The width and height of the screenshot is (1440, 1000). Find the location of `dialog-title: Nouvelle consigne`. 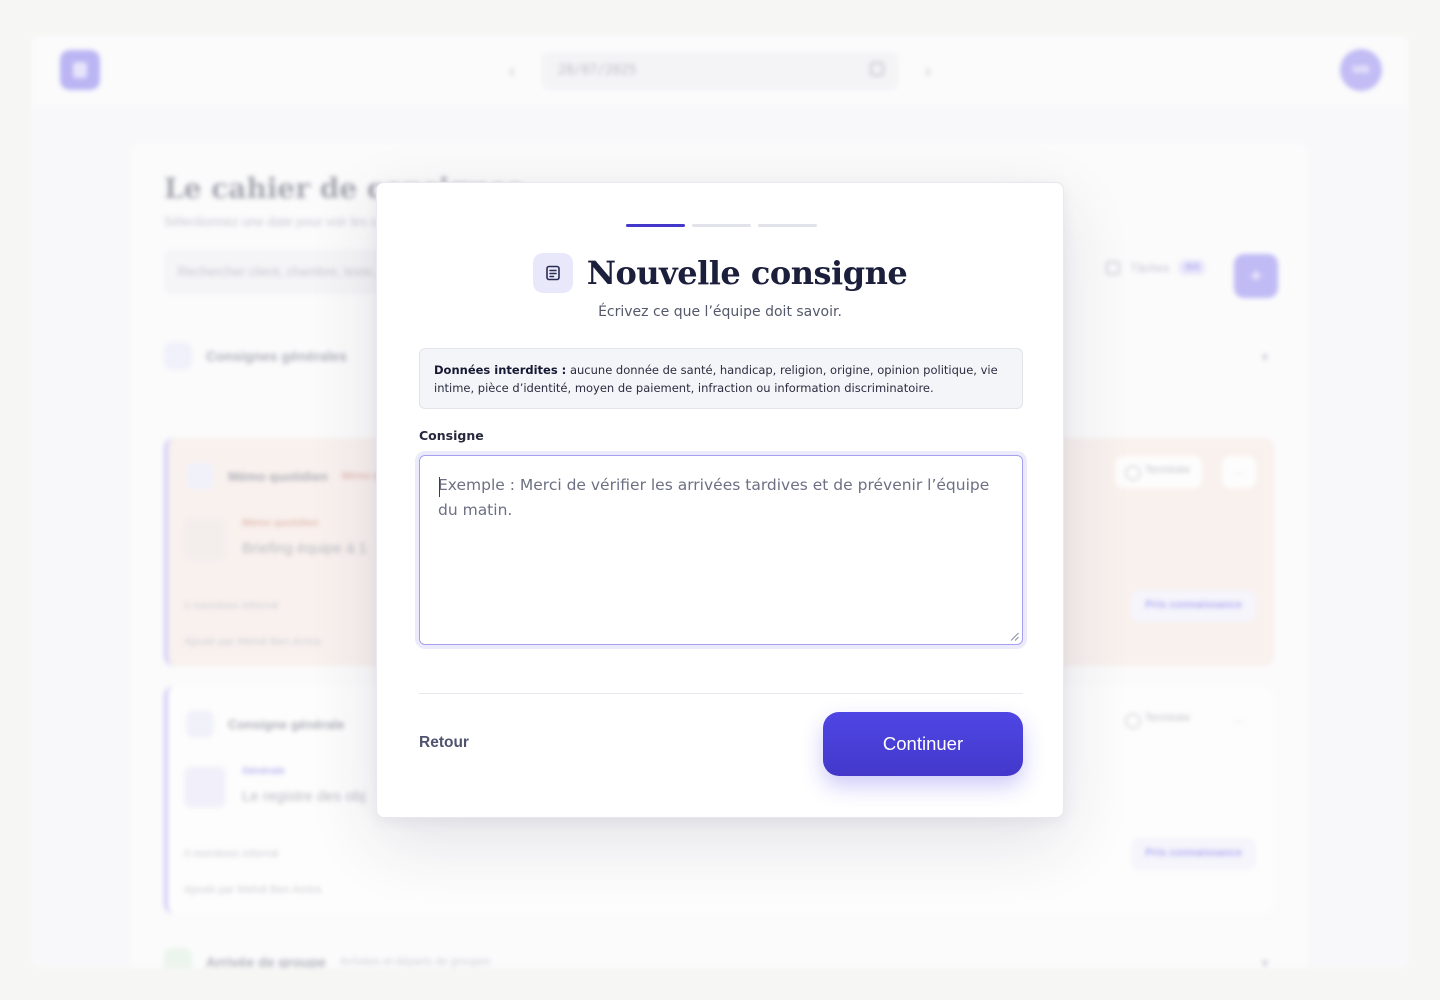

dialog-title: Nouvelle consigne is located at coordinates (747, 273).